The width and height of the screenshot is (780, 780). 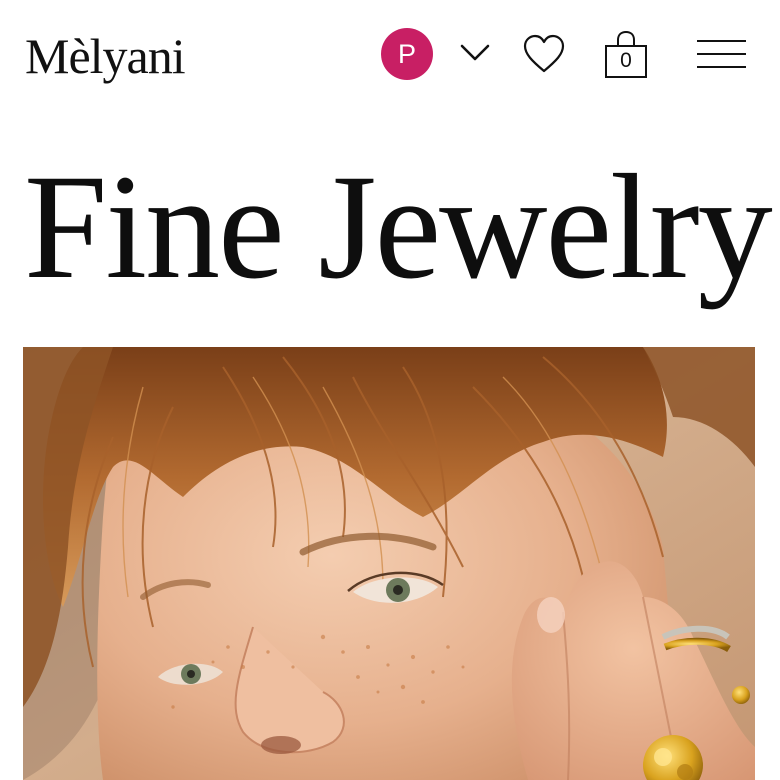 I want to click on main-menu-button, so click(x=722, y=54).